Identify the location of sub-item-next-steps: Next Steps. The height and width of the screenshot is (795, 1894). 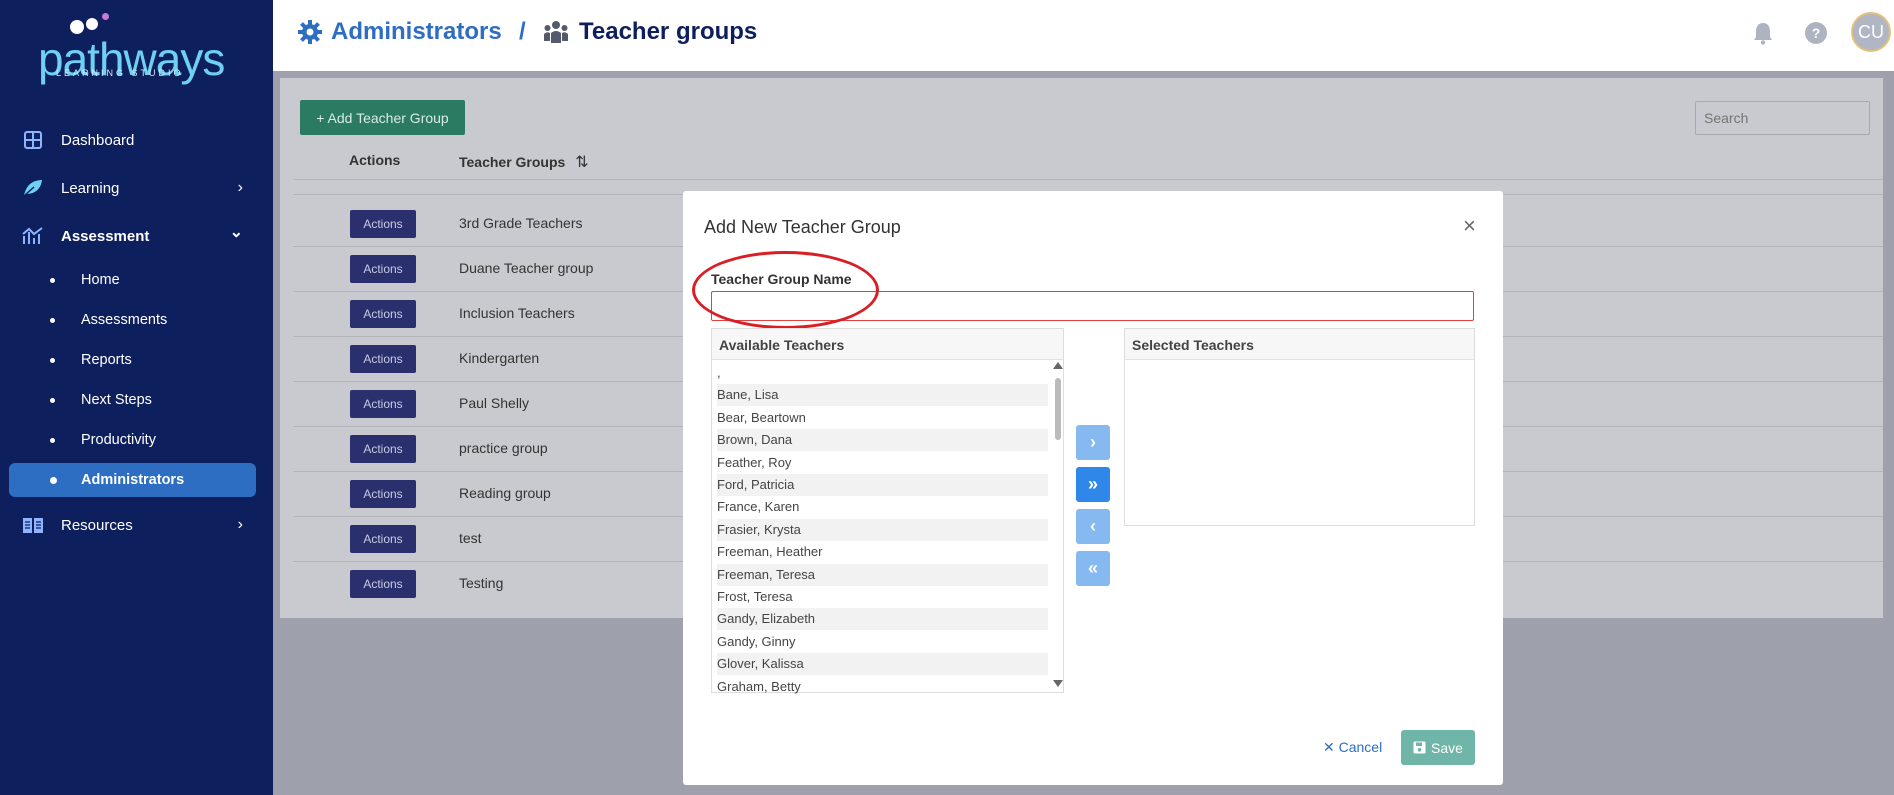
(136, 400).